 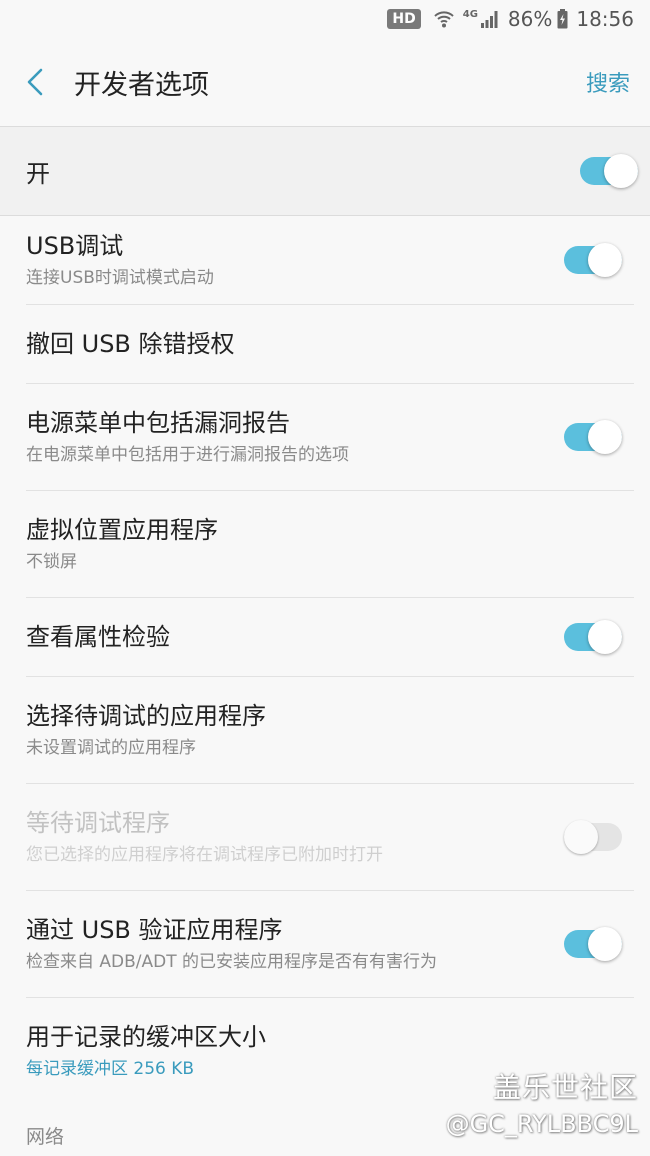 What do you see at coordinates (51, 562) in the screenshot?
I see `setting-summary: 不锁屏` at bounding box center [51, 562].